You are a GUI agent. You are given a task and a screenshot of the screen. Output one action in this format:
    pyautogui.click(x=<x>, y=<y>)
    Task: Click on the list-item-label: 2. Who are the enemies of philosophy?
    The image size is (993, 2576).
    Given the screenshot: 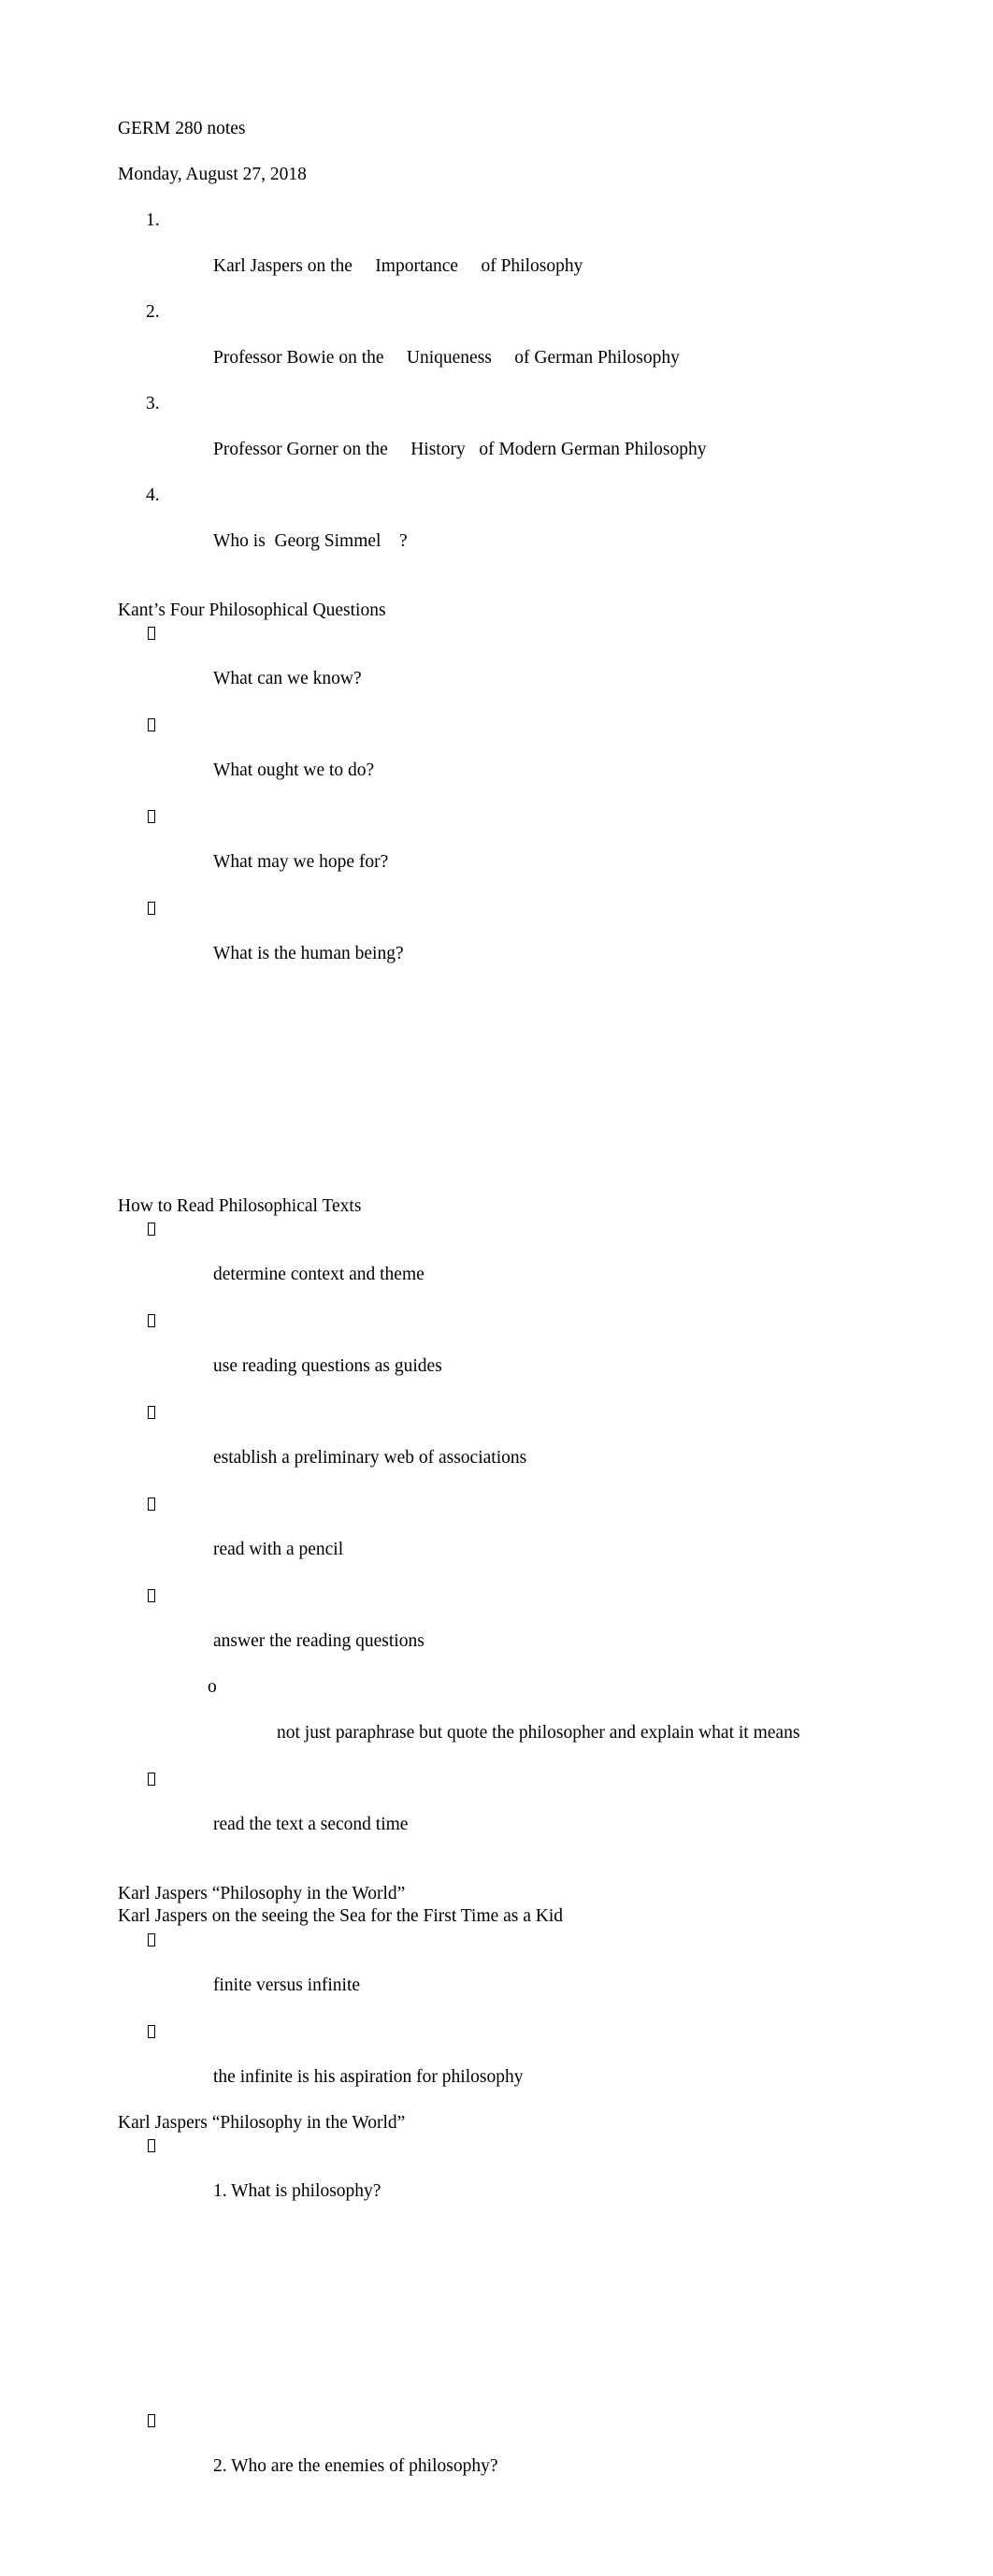 What is the action you would take?
    pyautogui.click(x=355, y=2466)
    